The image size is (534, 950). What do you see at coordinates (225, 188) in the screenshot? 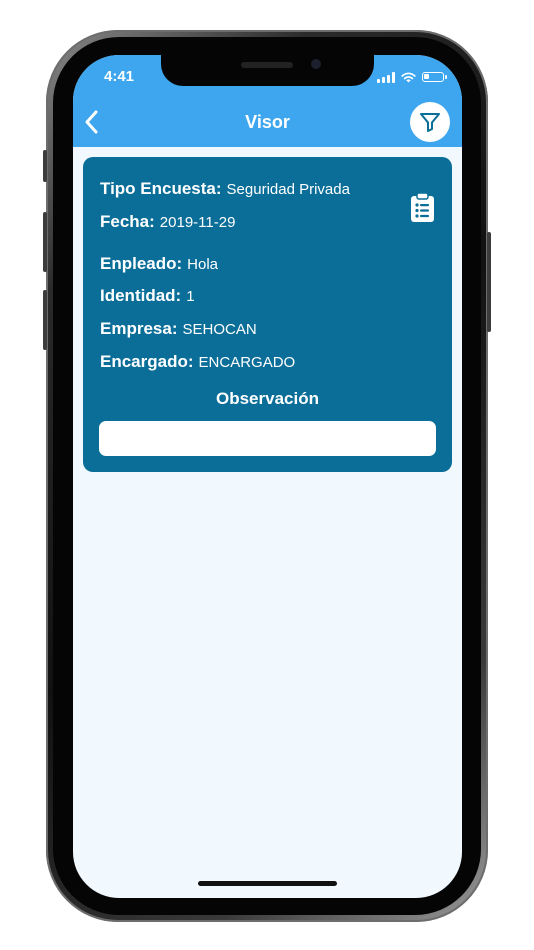
I see `field-survey-type: Tipo Encuesta: Seguridad Privada` at bounding box center [225, 188].